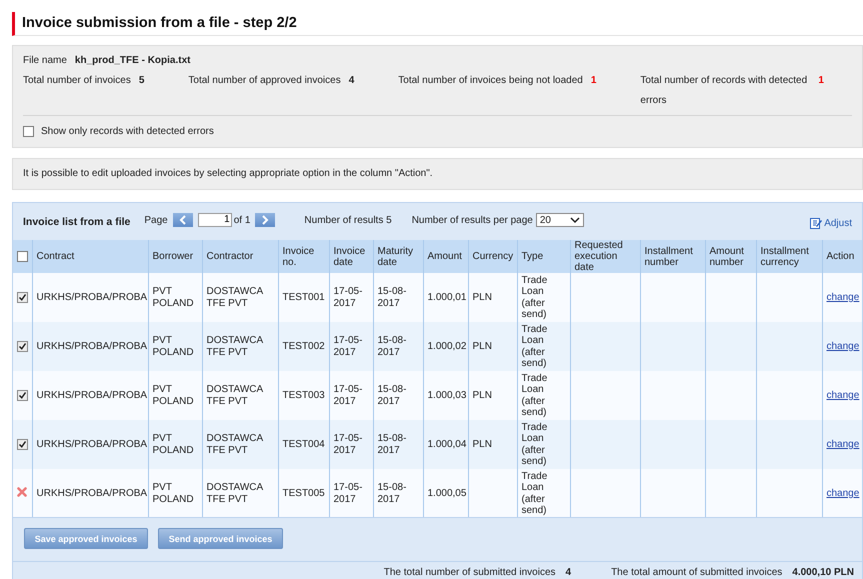 The width and height of the screenshot is (863, 579). What do you see at coordinates (303, 395) in the screenshot?
I see `table-cell: TEST003` at bounding box center [303, 395].